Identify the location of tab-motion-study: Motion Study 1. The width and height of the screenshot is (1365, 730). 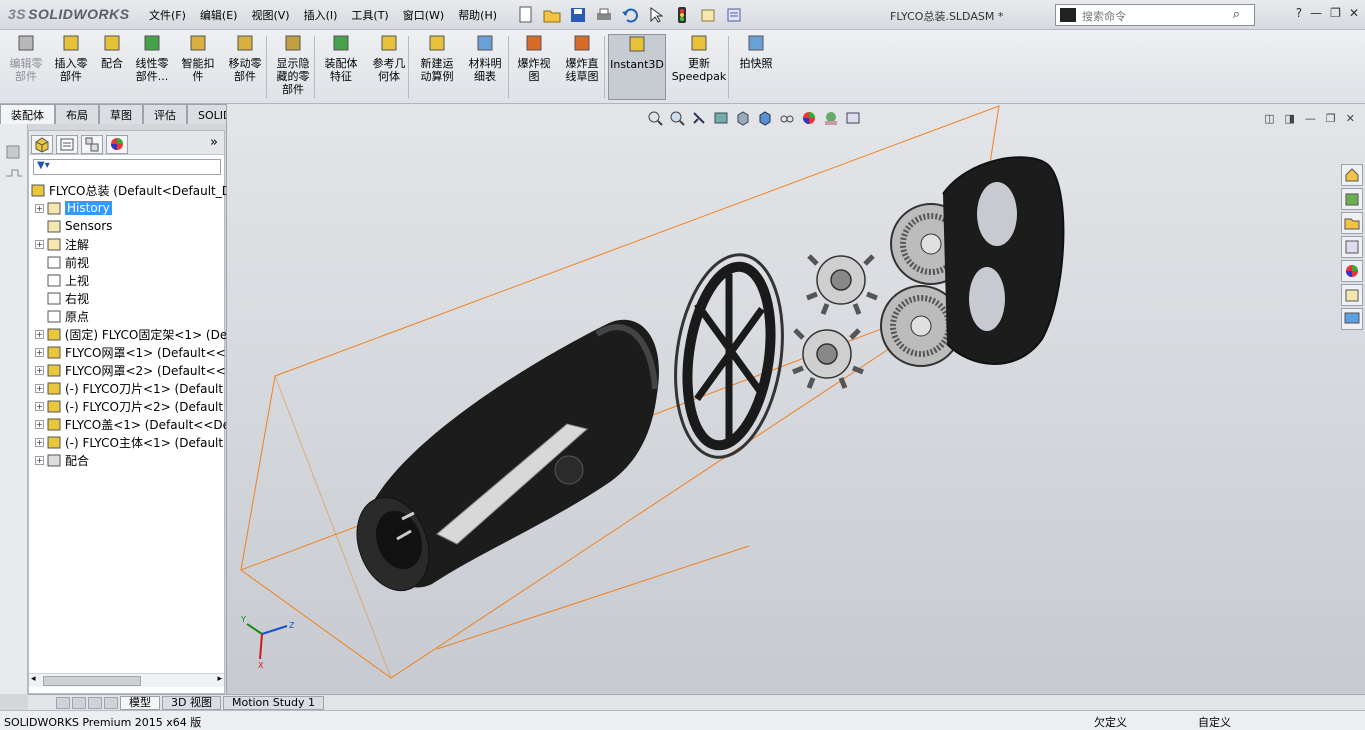
(273, 702).